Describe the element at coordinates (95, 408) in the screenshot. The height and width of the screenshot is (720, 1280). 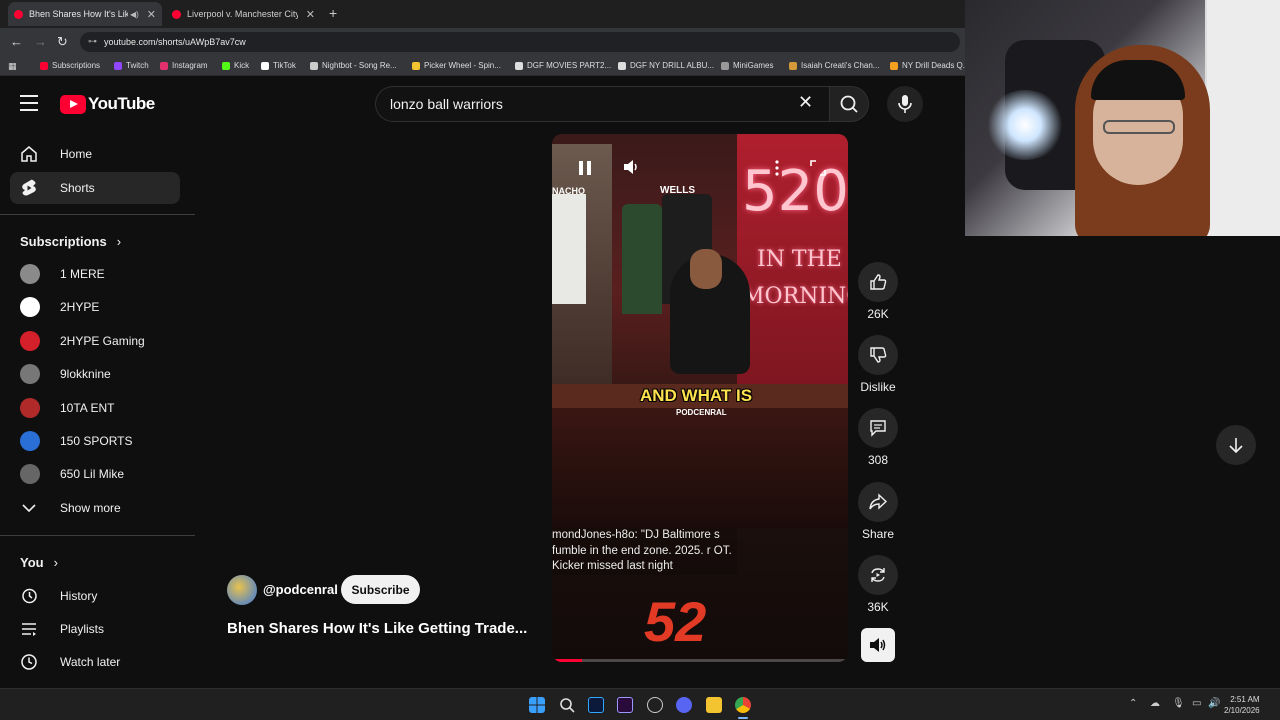
I see `sidebar-subscription-item: 10TA ENT` at that location.